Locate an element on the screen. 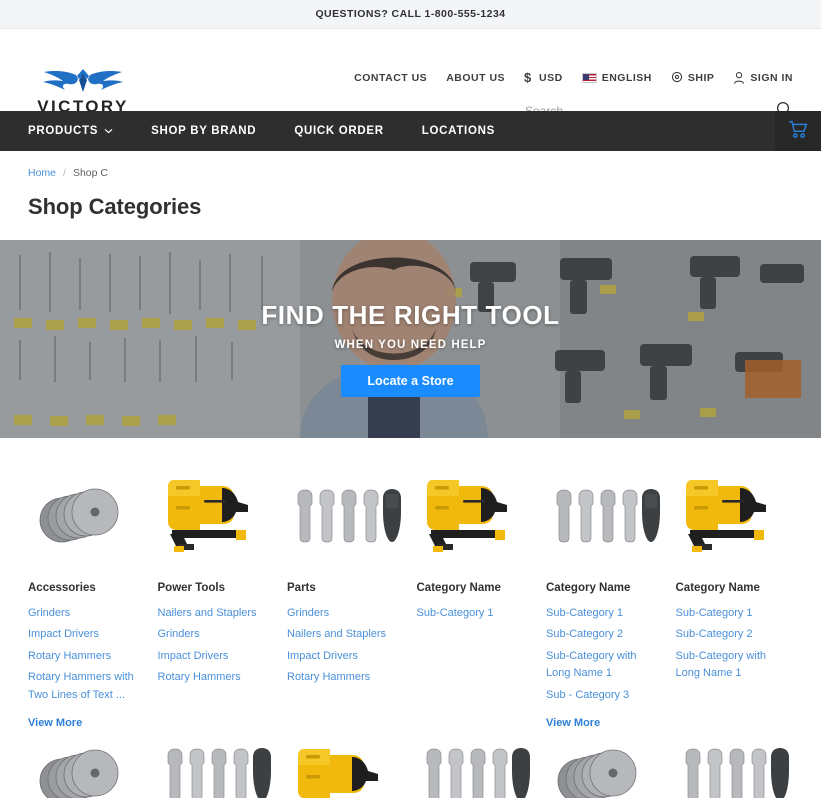 Image resolution: width=821 pixels, height=798 pixels. hero-subtitle: WHEN YOU NEED HELP is located at coordinates (410, 344).